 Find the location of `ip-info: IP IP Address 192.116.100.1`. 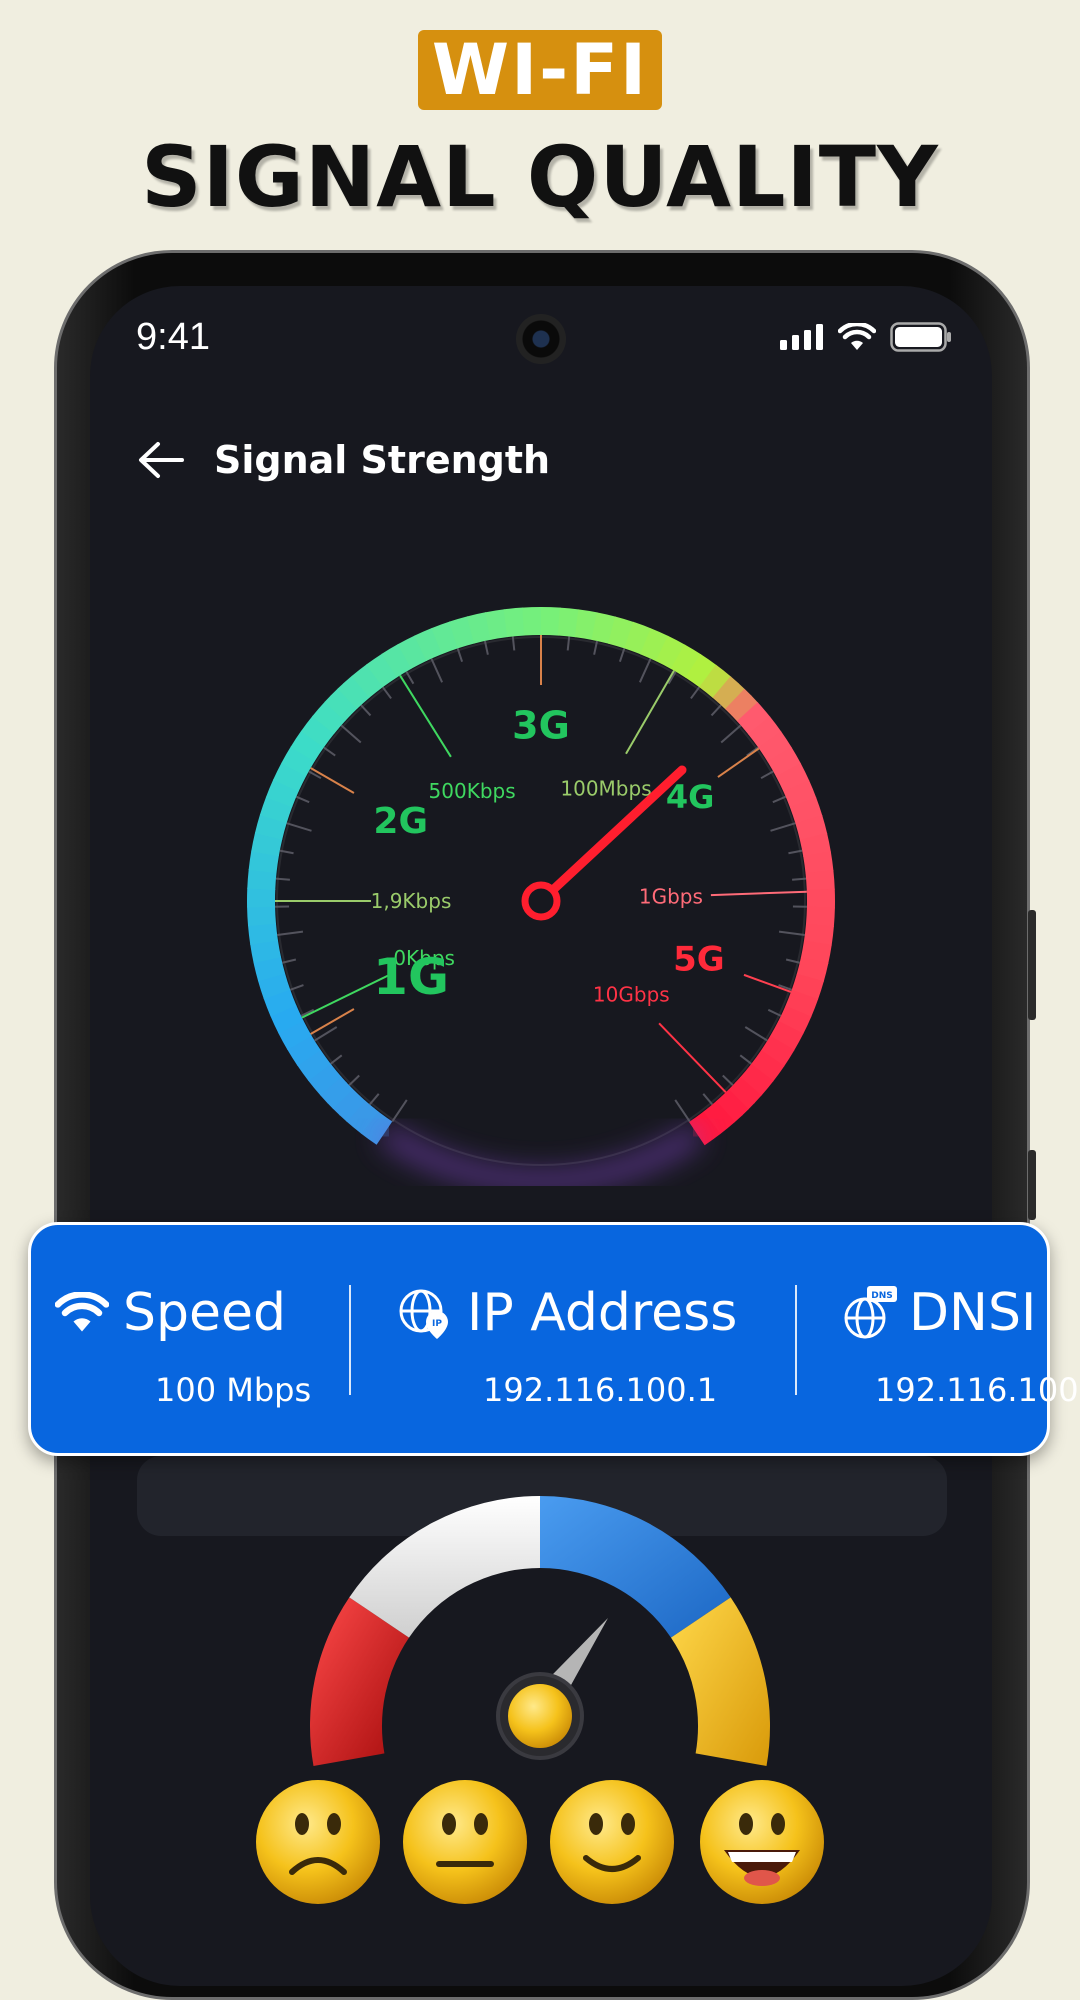

ip-info: IP IP Address 192.116.100.1 is located at coordinates (597, 1339).